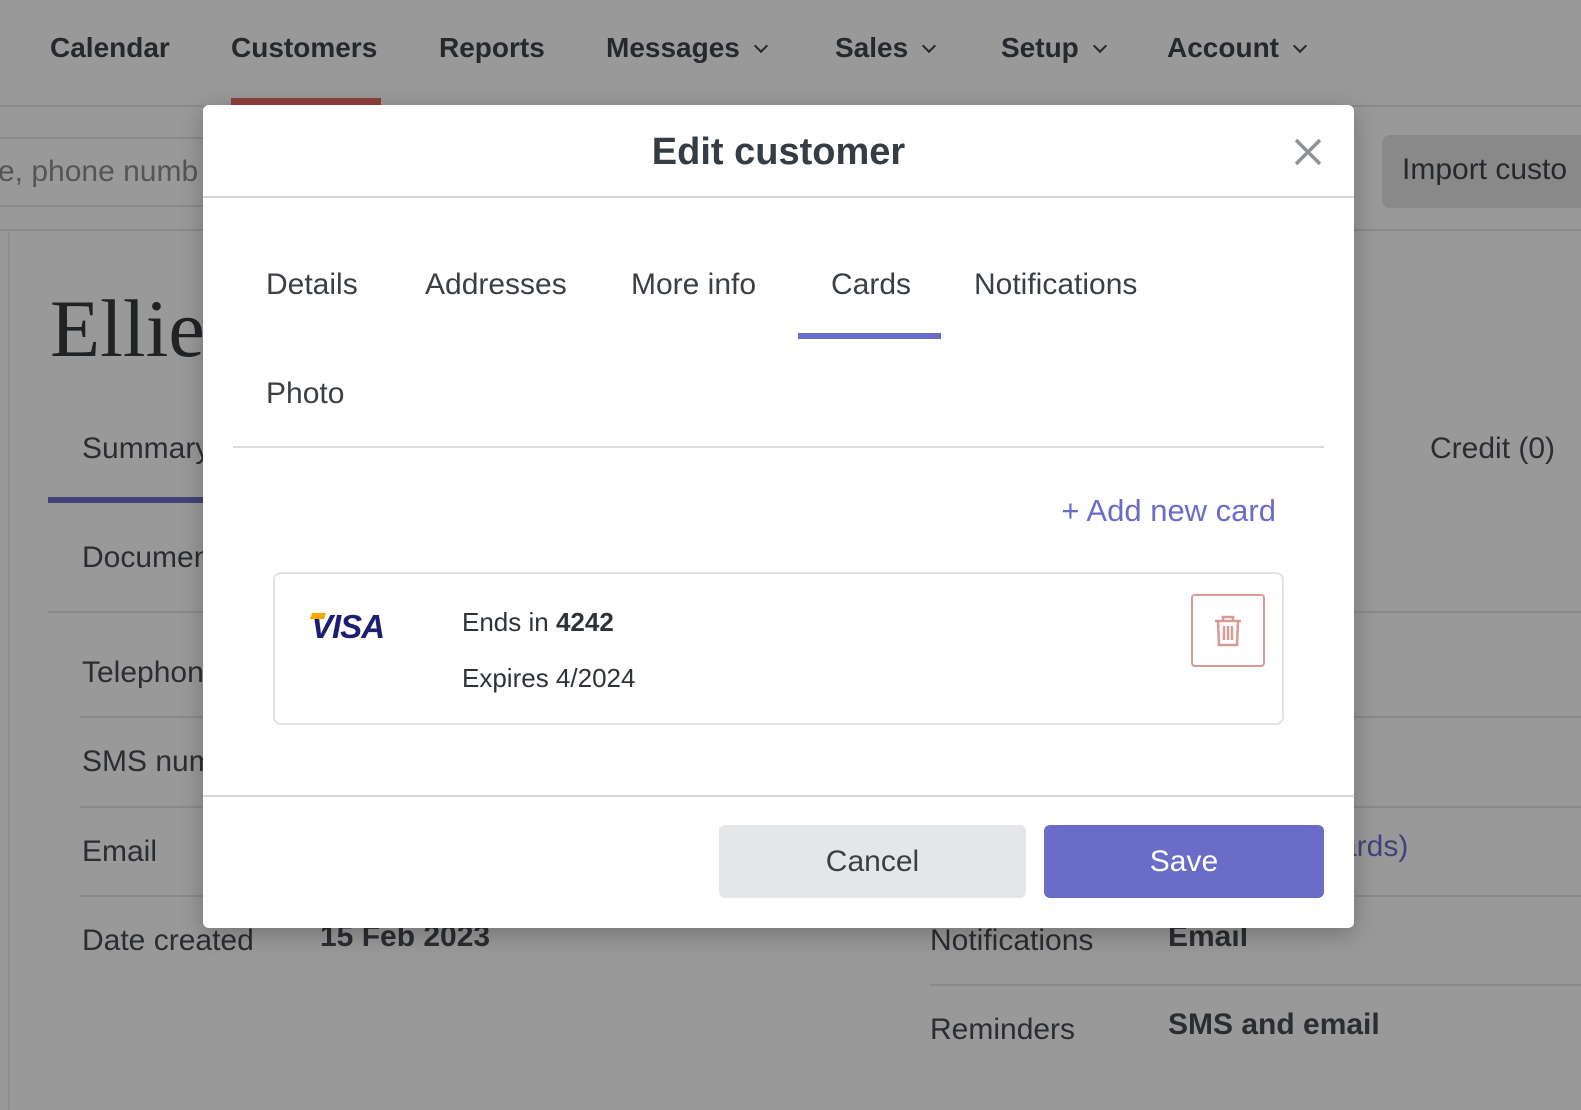 Image resolution: width=1581 pixels, height=1110 pixels. Describe the element at coordinates (1308, 152) in the screenshot. I see `close-icon` at that location.